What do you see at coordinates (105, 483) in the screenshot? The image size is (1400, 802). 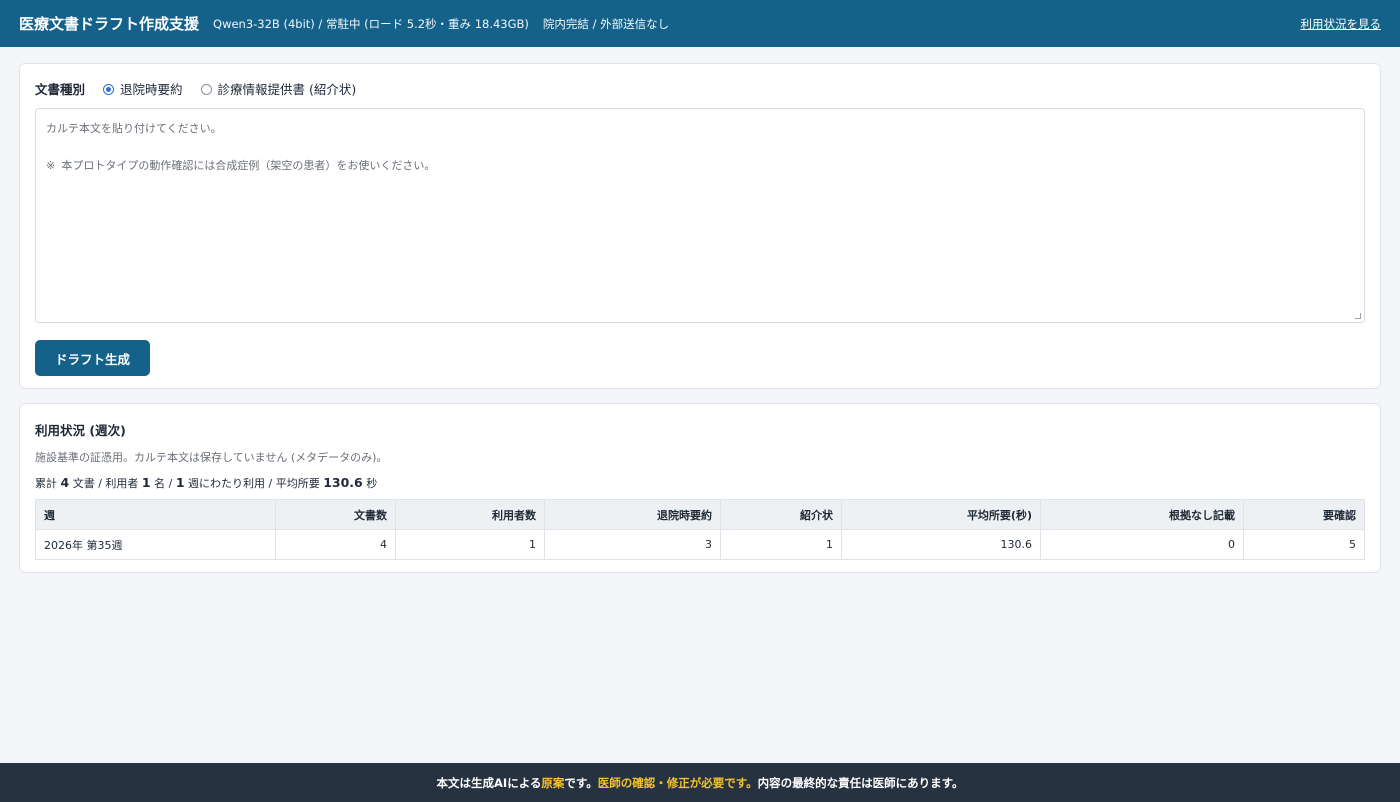 I see `summary-docs-unit: 文書 / 利用者` at bounding box center [105, 483].